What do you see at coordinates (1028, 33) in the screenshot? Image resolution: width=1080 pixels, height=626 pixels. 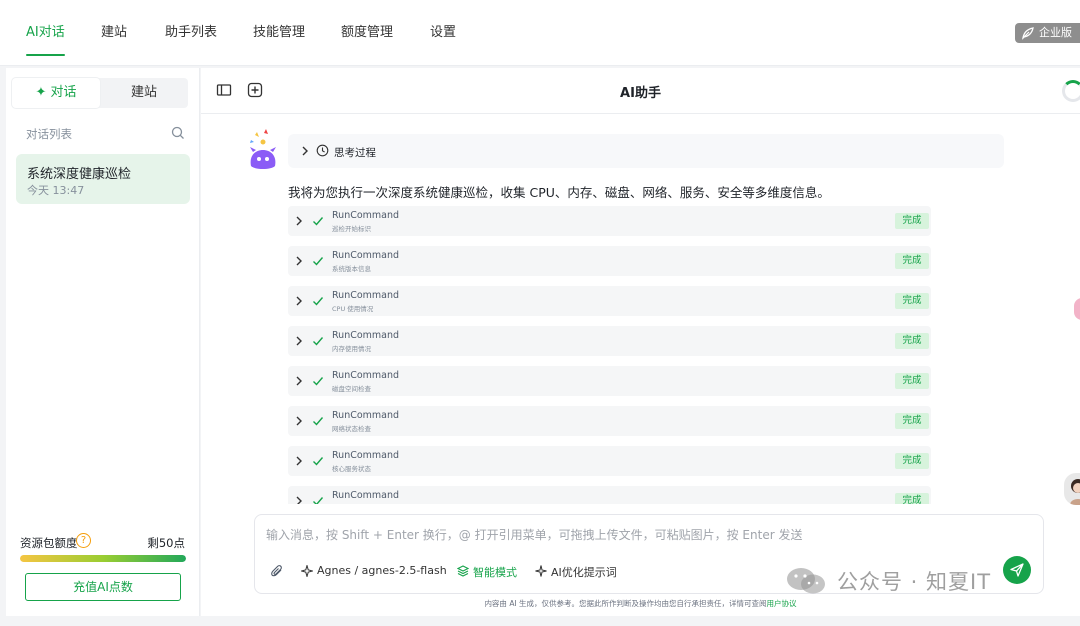 I see `leaf-icon` at bounding box center [1028, 33].